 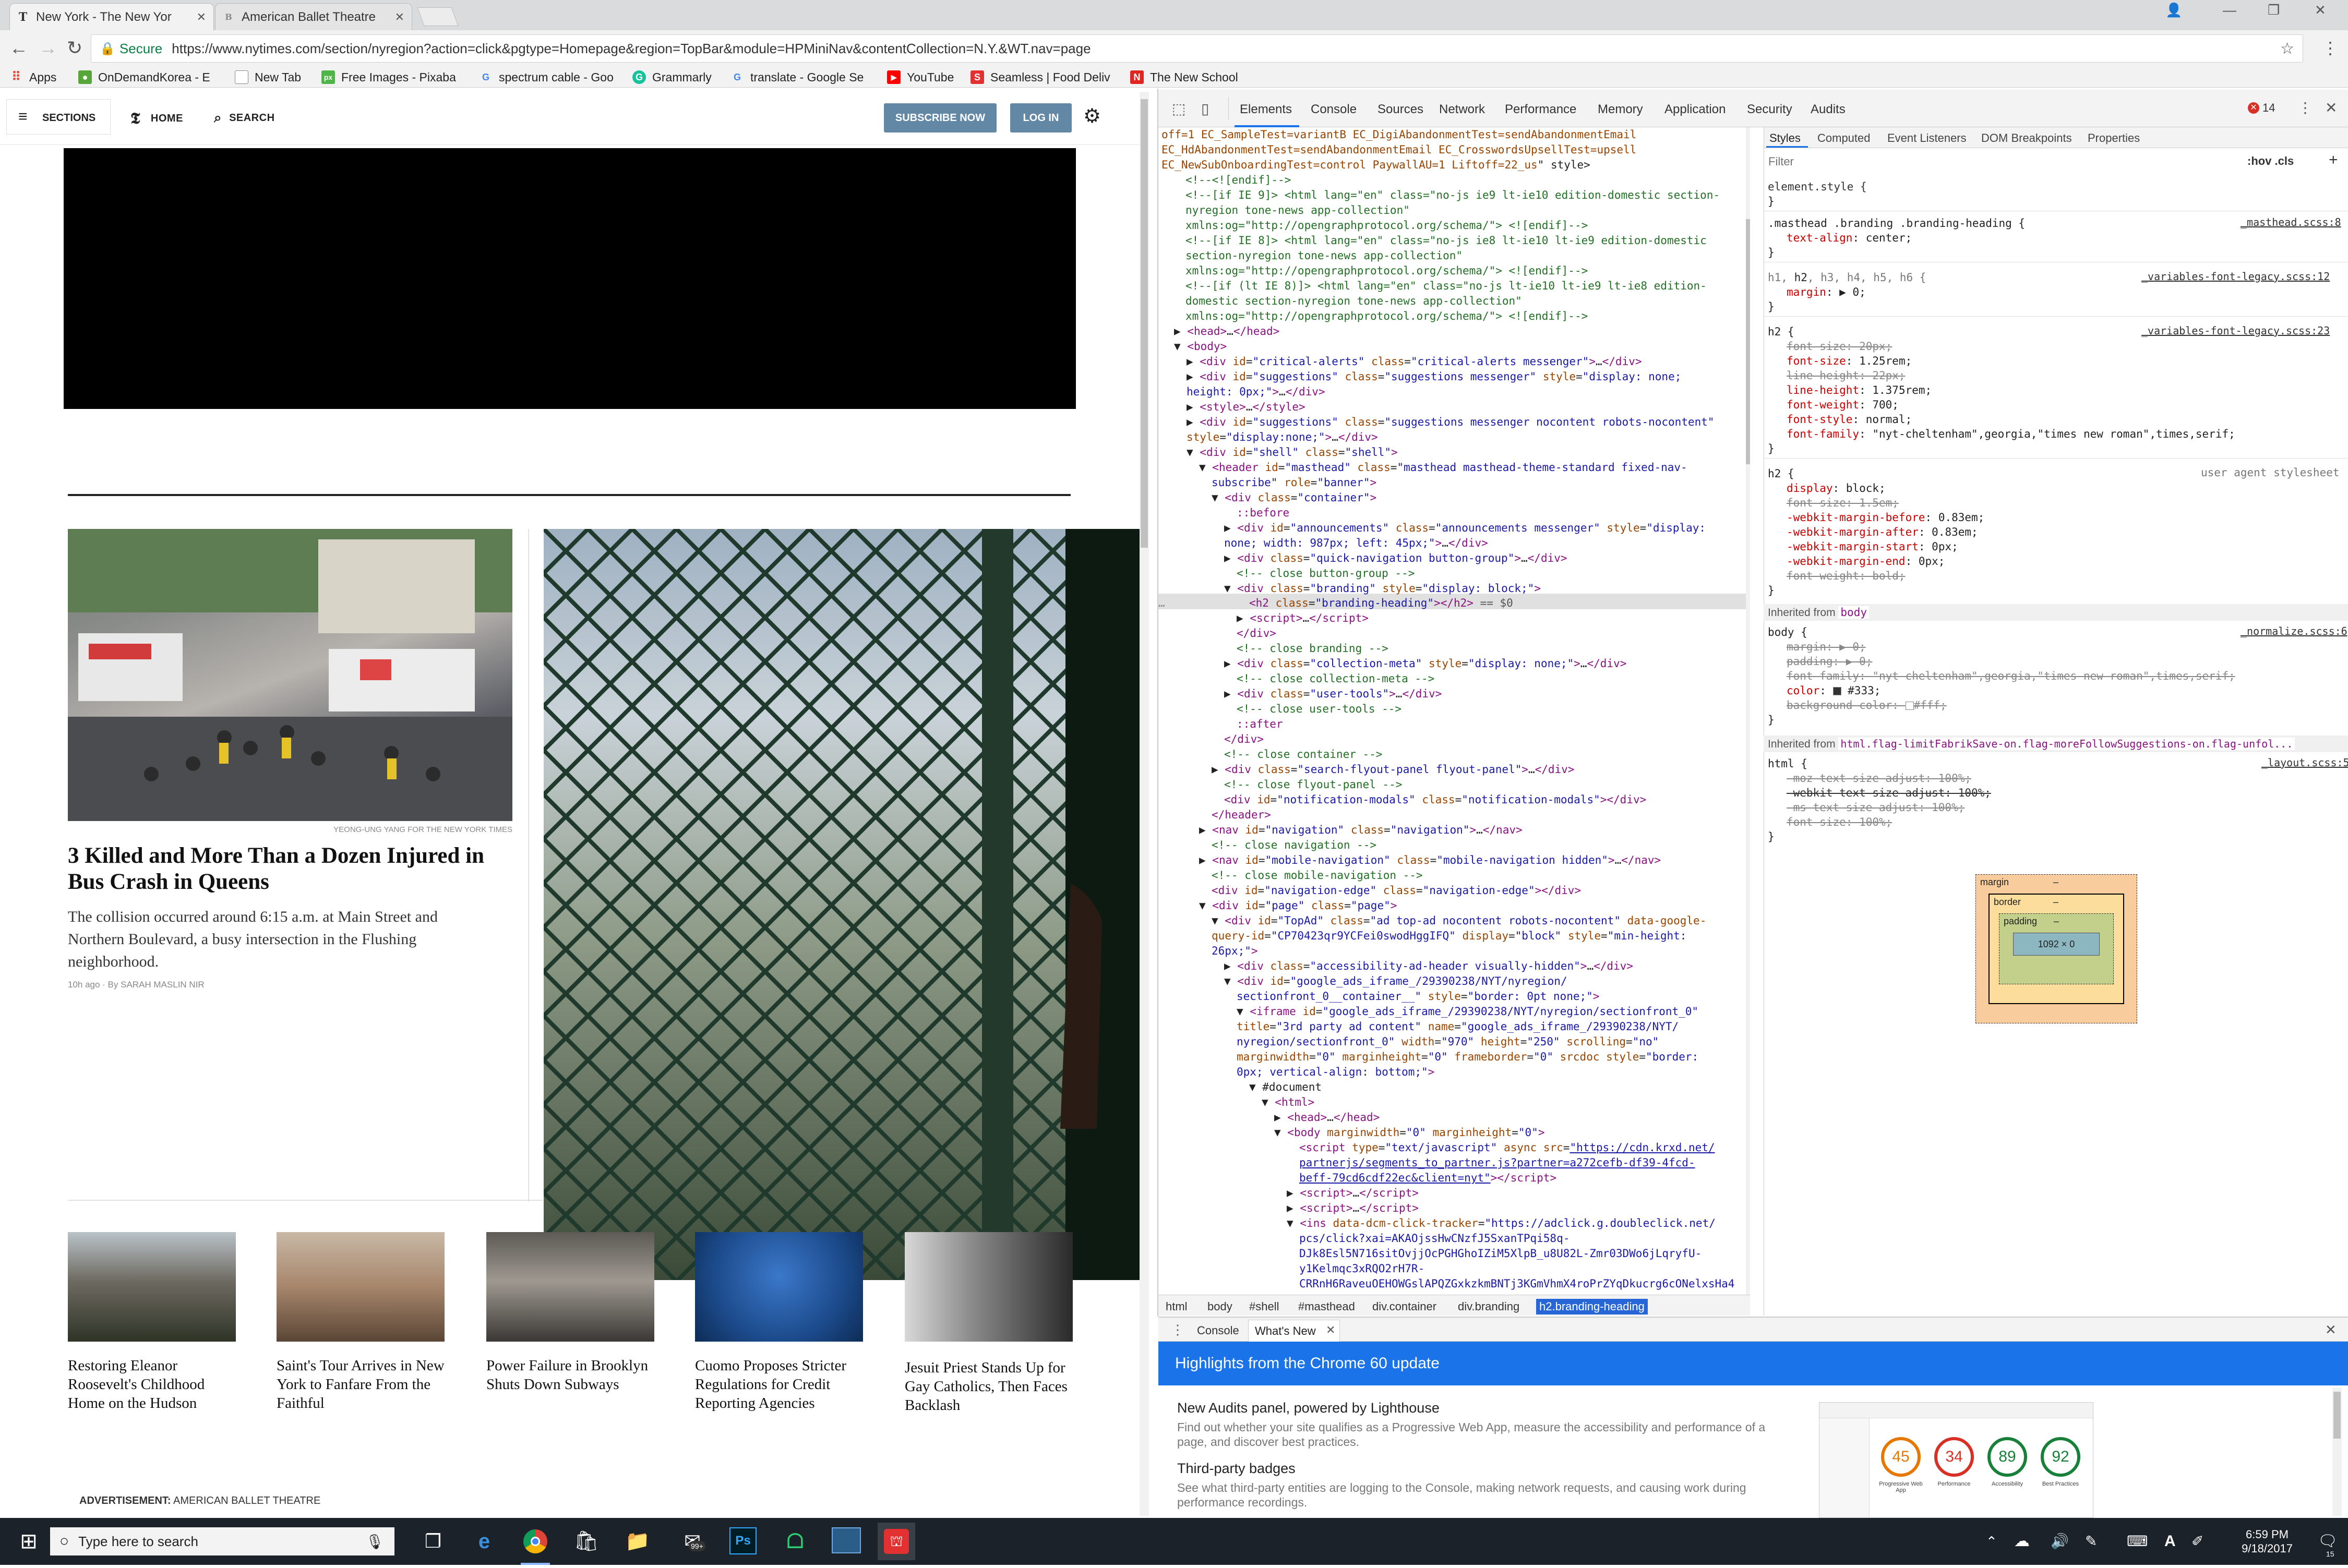 I want to click on windows-start-icon: ⊞, so click(x=29, y=1541).